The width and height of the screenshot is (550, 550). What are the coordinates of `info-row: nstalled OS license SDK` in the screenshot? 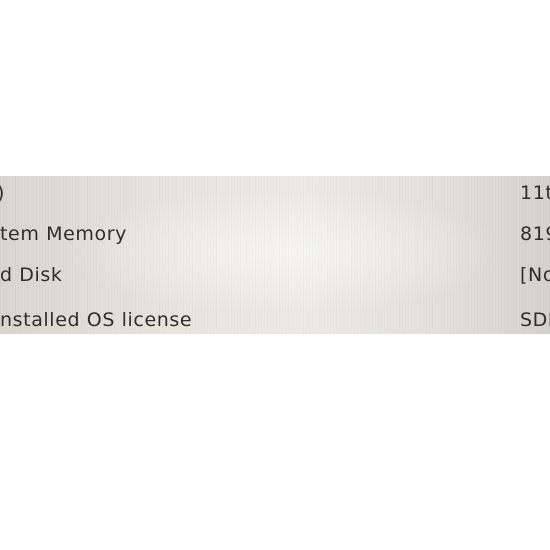 It's located at (275, 319).